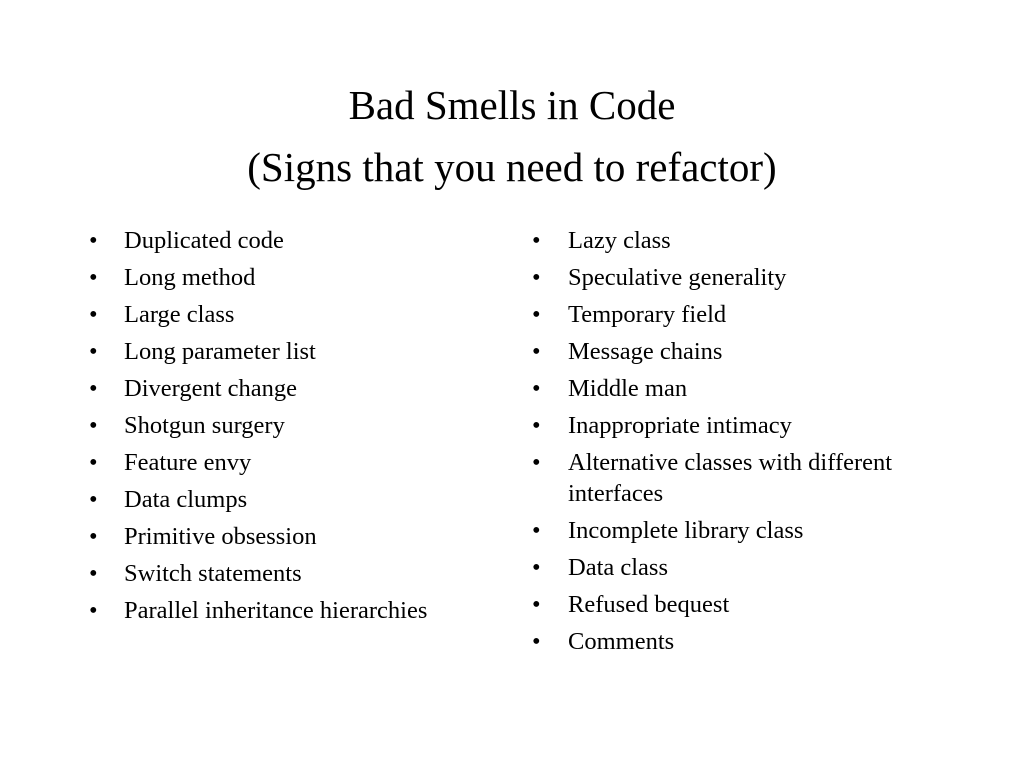 This screenshot has width=1024, height=768. Describe the element at coordinates (220, 351) in the screenshot. I see `bullet-item-label: Long parameter list` at that location.